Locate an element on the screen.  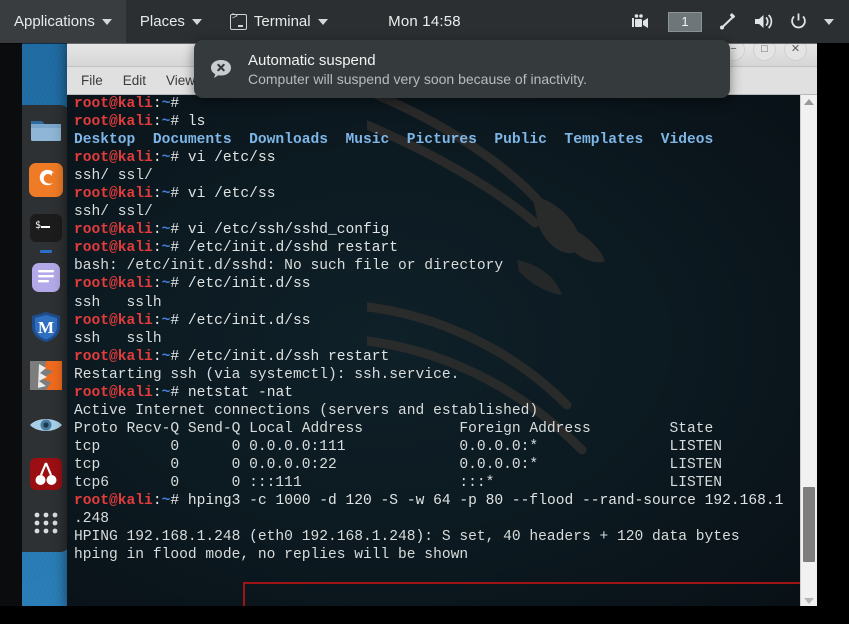
scroll-down-button is located at coordinates (809, 600).